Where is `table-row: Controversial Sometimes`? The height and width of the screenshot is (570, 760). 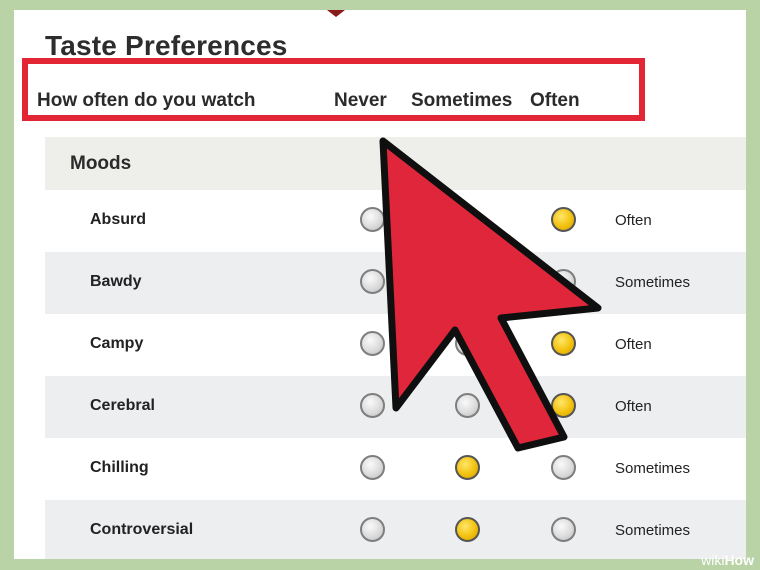
table-row: Controversial Sometimes is located at coordinates (395, 529).